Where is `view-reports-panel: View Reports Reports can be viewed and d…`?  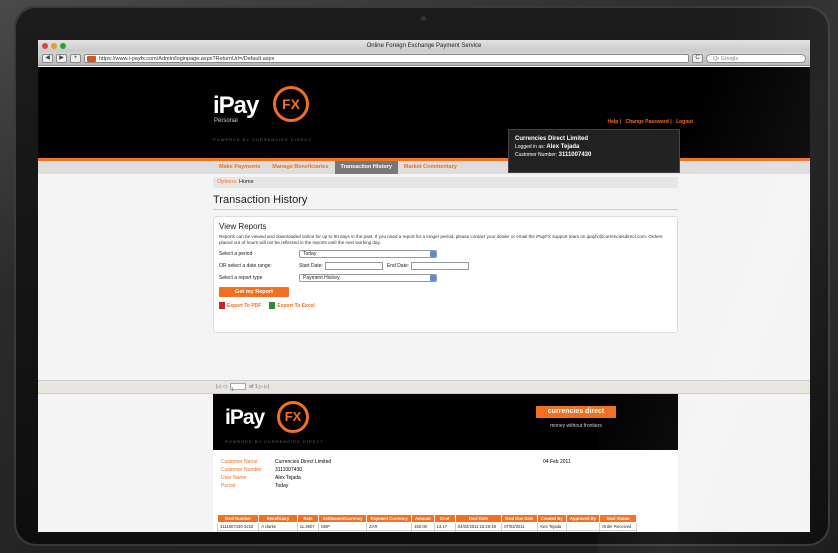
view-reports-panel: View Reports Reports can be viewed and d… is located at coordinates (445, 274).